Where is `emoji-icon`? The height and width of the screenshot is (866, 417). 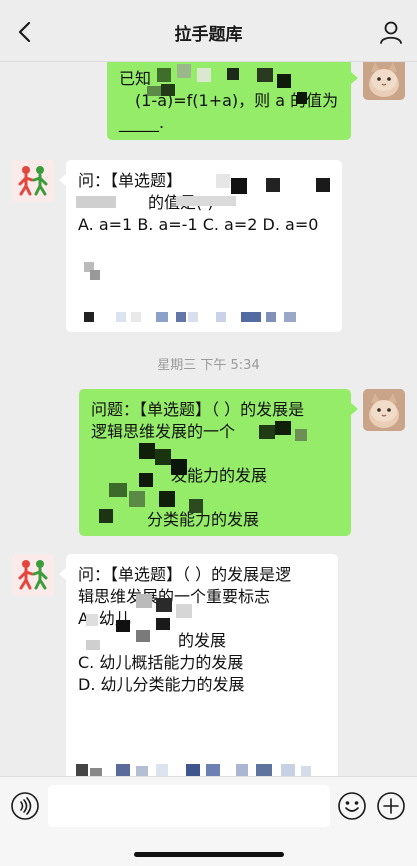 emoji-icon is located at coordinates (352, 806).